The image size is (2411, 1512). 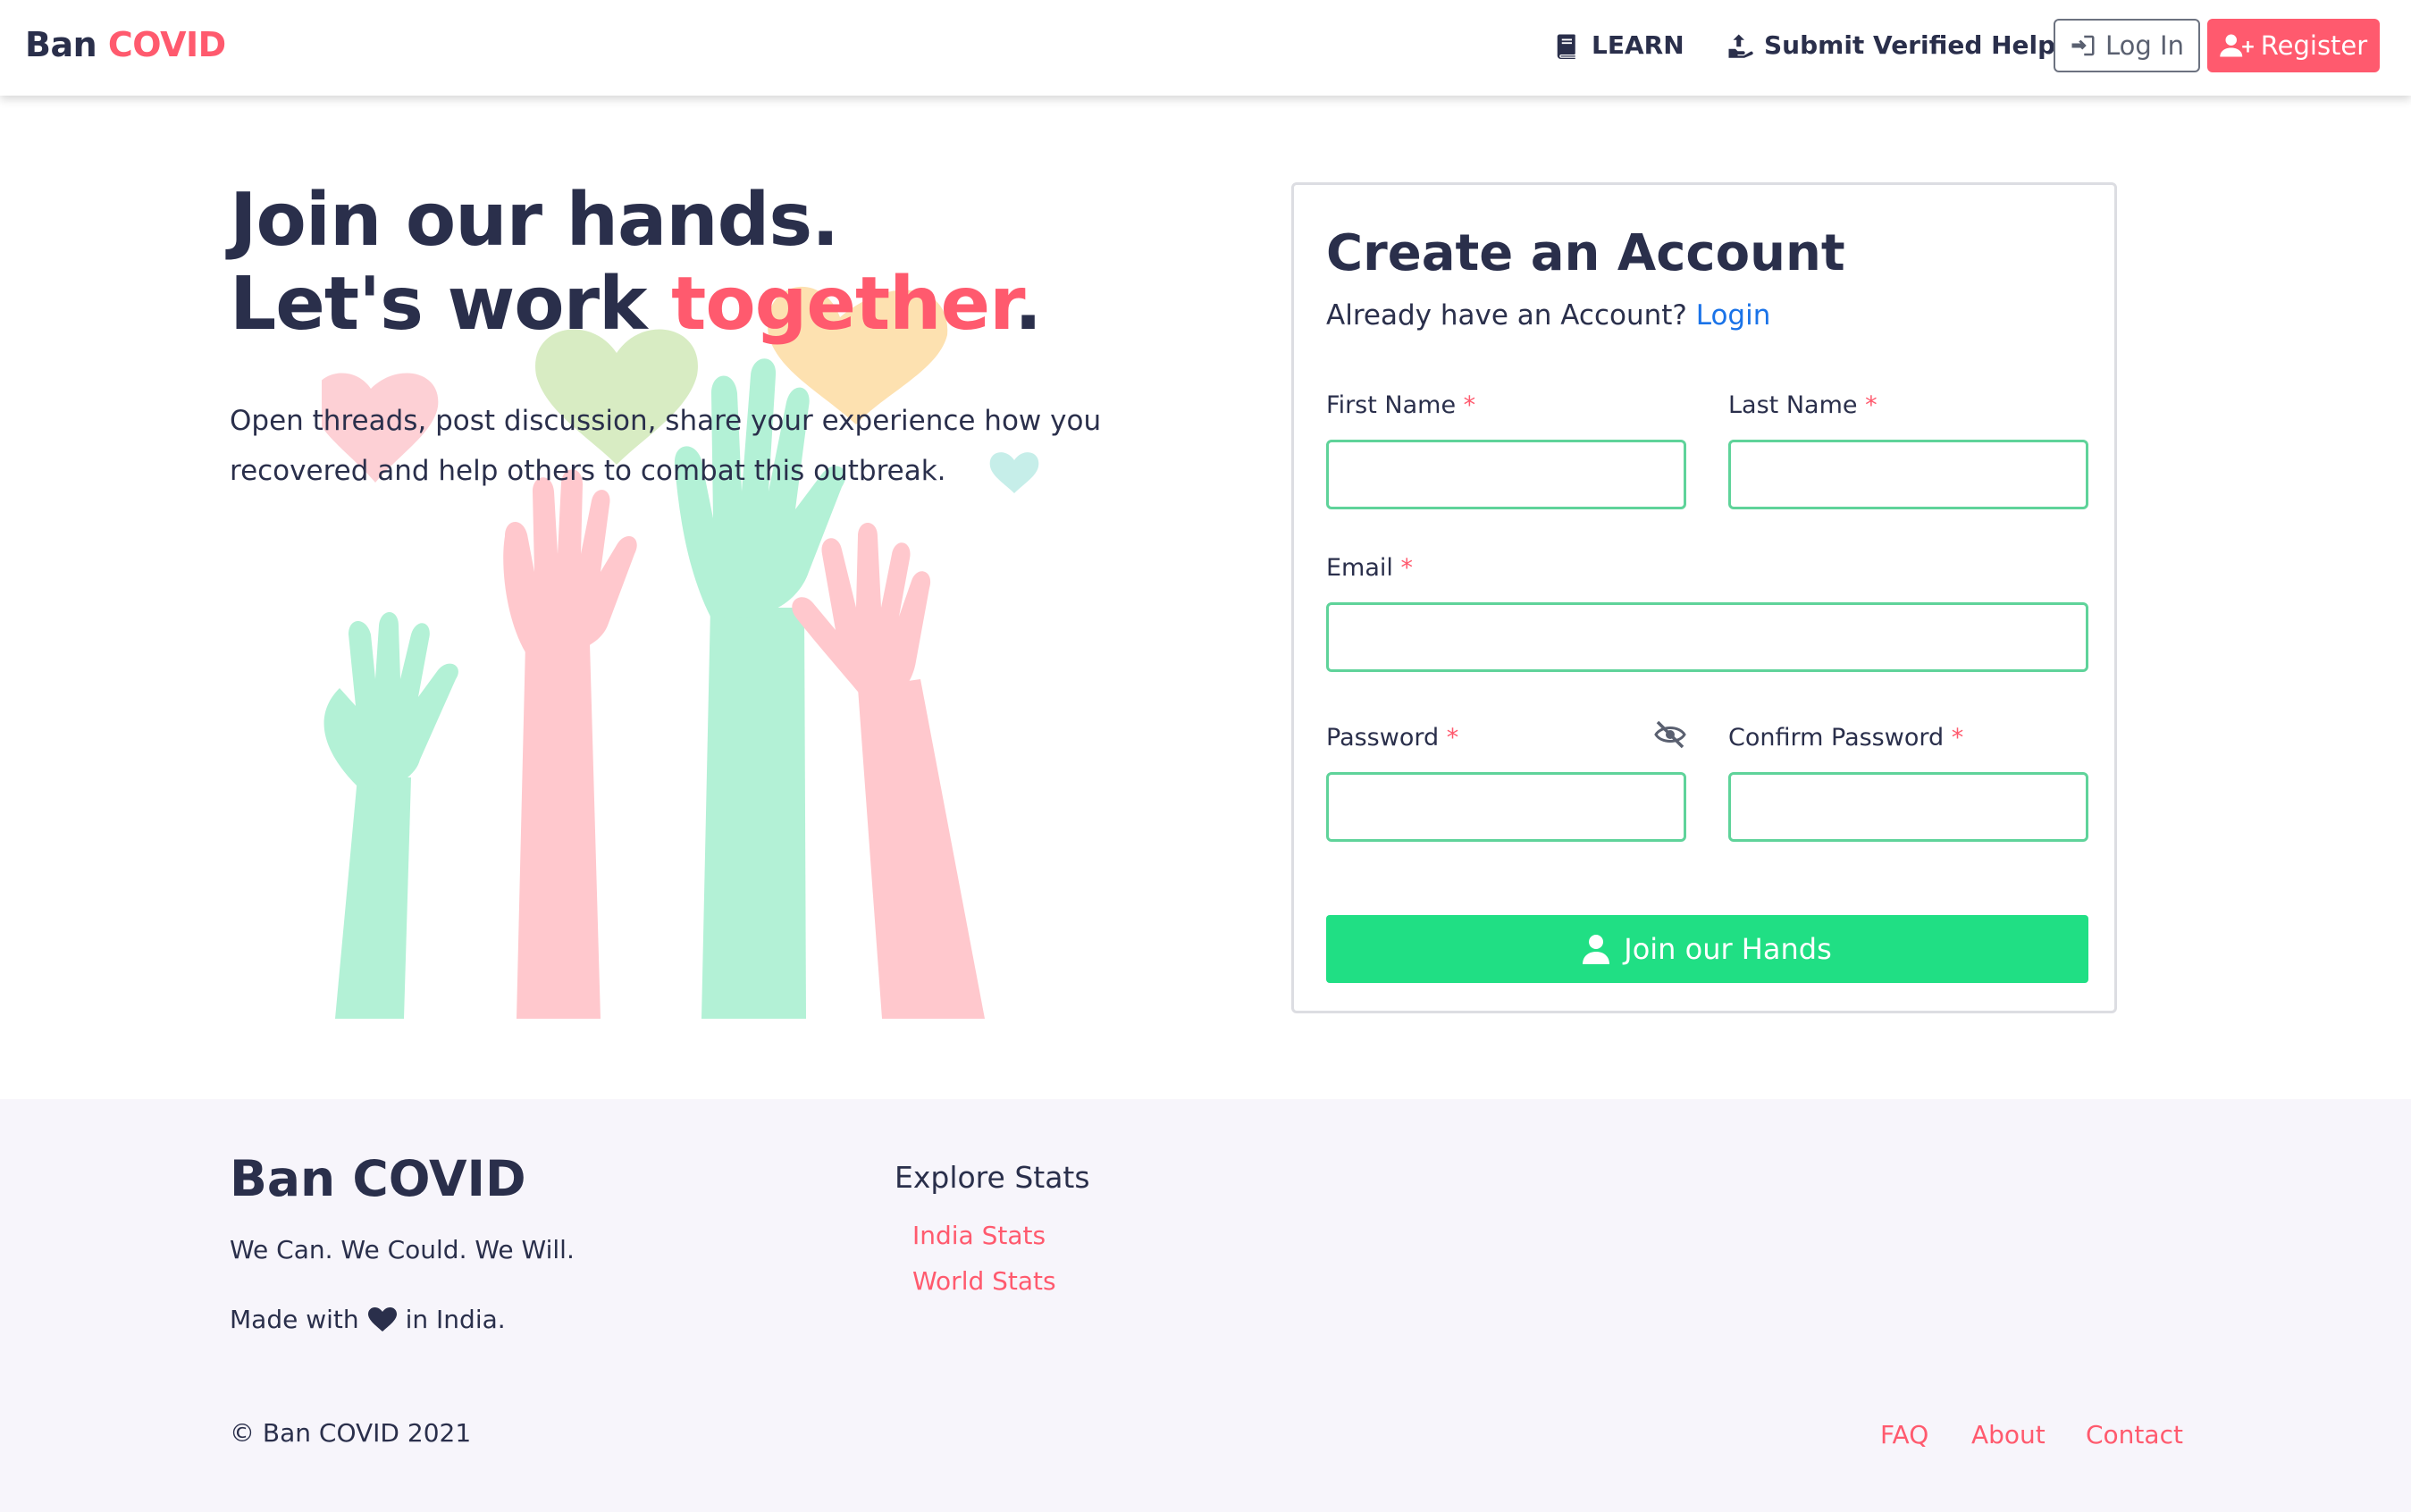 What do you see at coordinates (992, 1177) in the screenshot?
I see `footer-explore-heading: Explore Stats` at bounding box center [992, 1177].